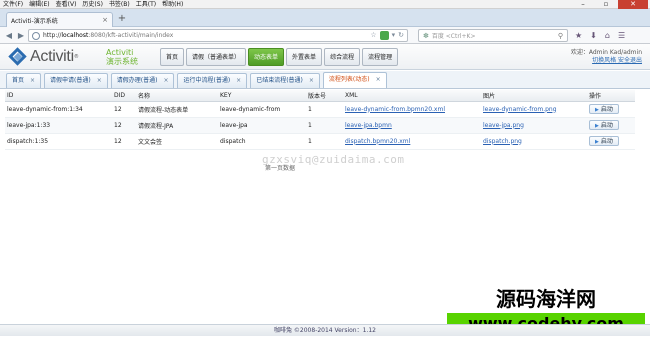 This screenshot has width=650, height=342. What do you see at coordinates (520, 109) in the screenshot?
I see `image-link: leave-dynamic-from.png` at bounding box center [520, 109].